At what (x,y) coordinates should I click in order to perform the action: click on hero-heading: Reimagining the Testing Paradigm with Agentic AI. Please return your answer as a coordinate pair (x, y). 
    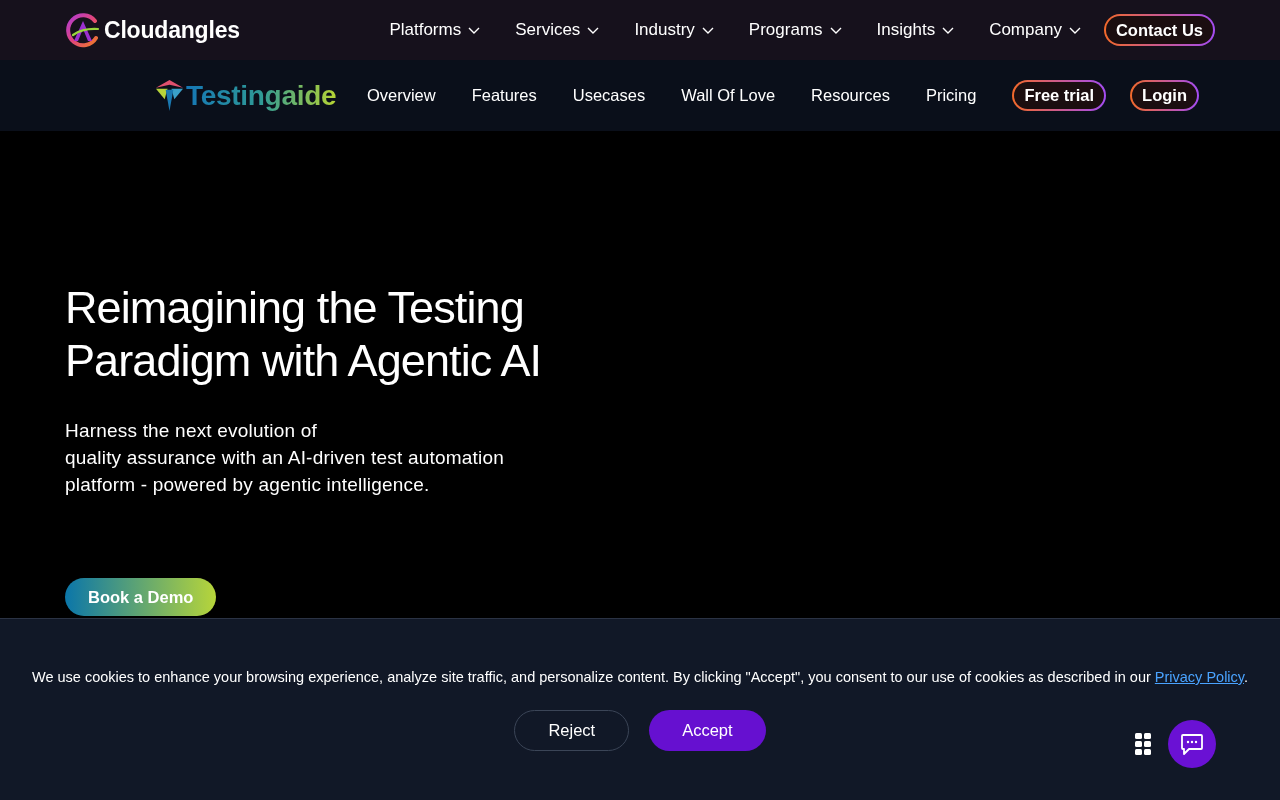
    Looking at the image, I should click on (303, 334).